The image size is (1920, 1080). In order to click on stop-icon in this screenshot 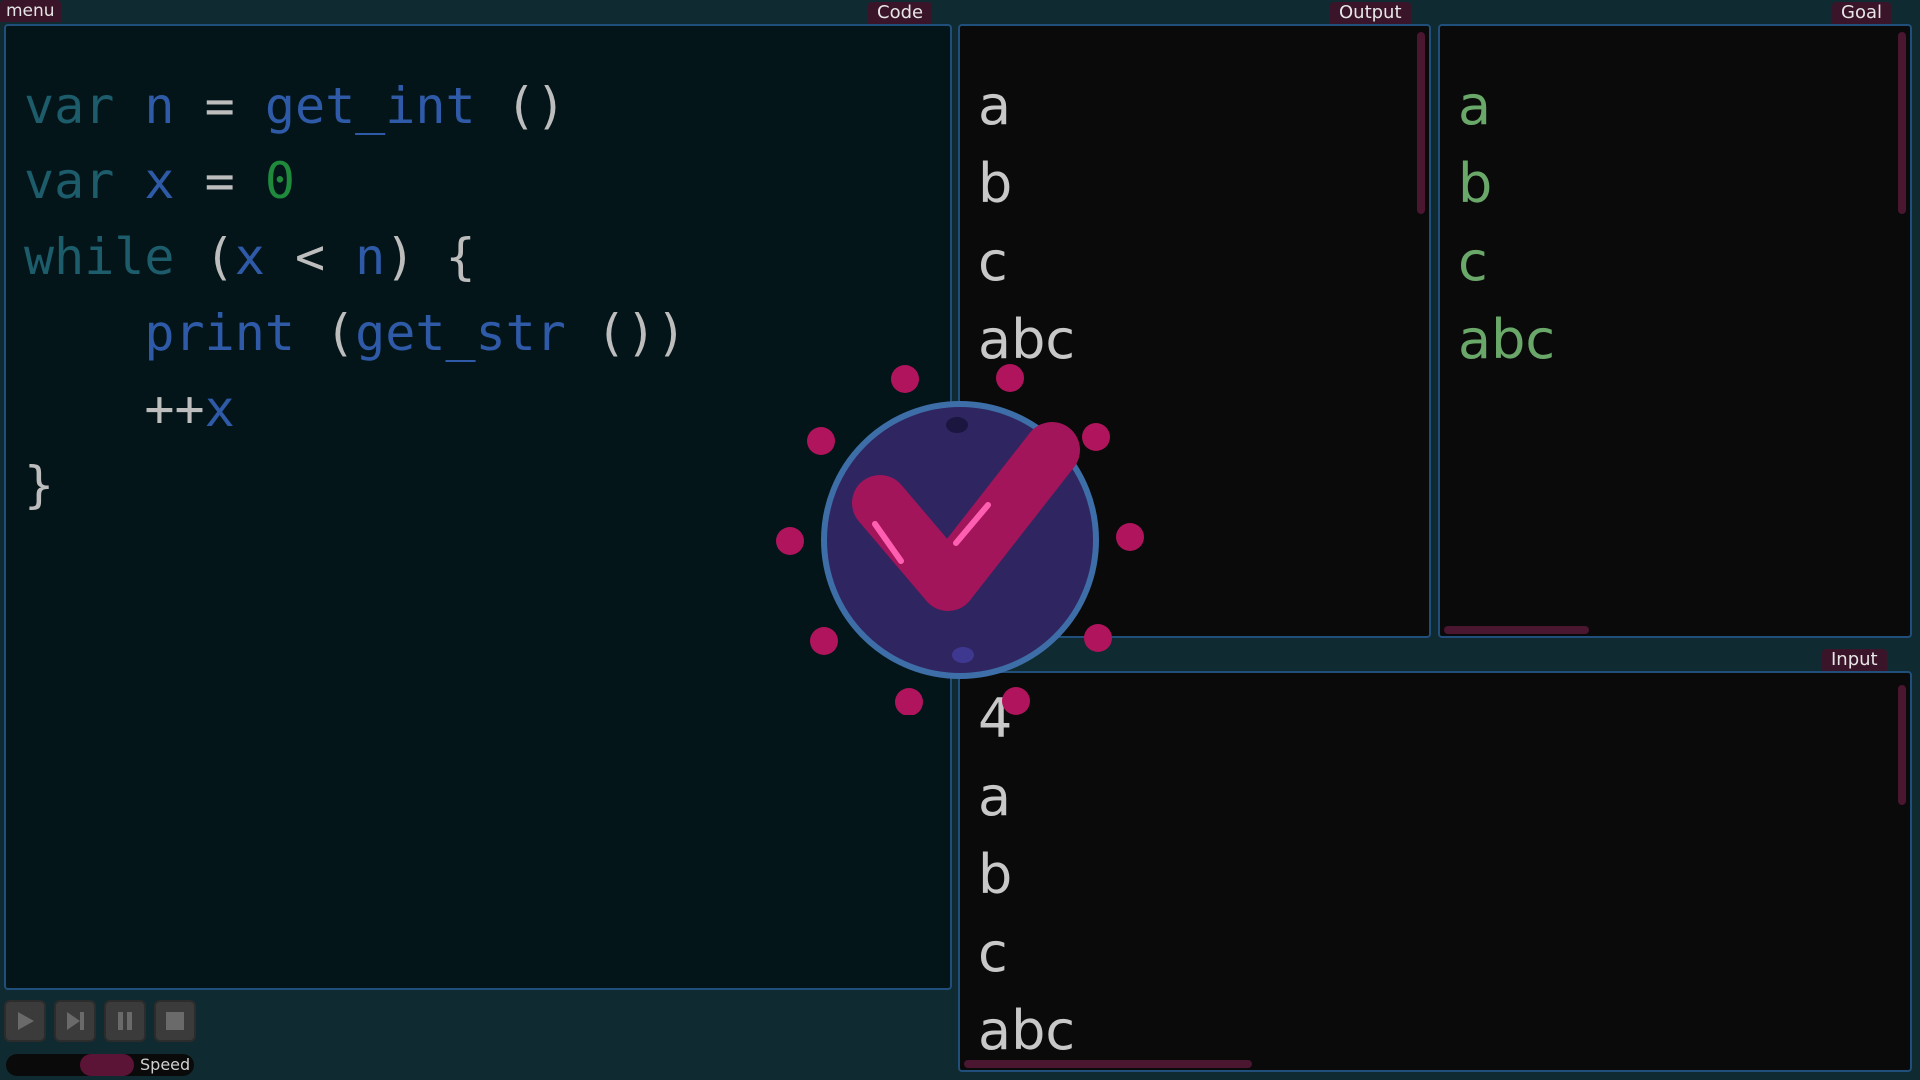, I will do `click(175, 1021)`.